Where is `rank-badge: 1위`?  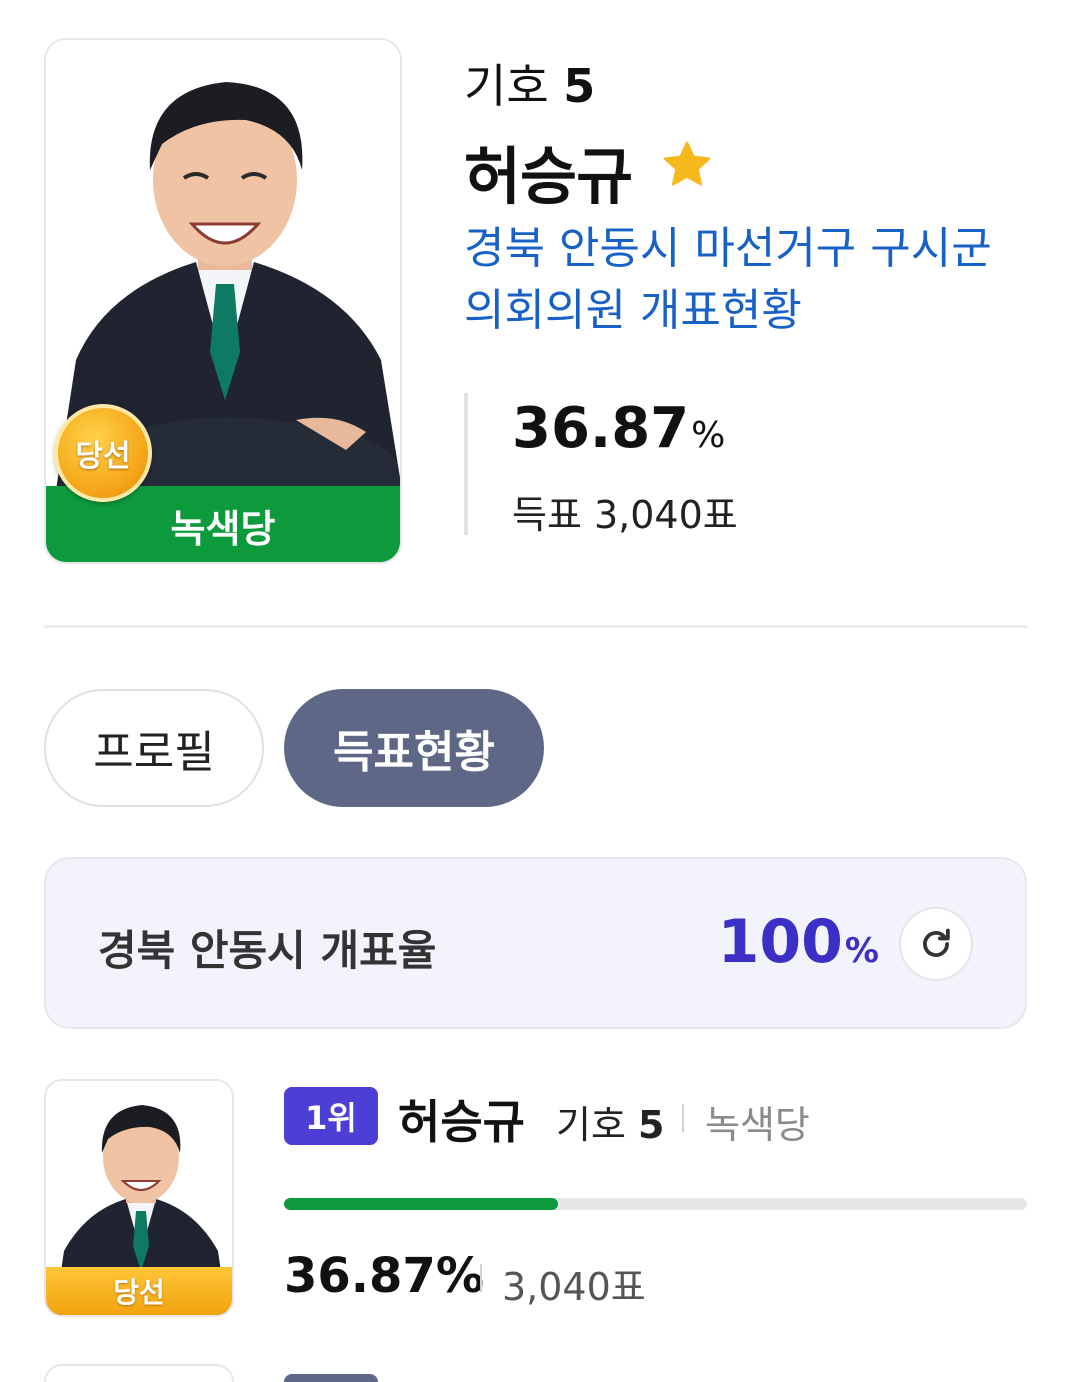 rank-badge: 1위 is located at coordinates (331, 1116).